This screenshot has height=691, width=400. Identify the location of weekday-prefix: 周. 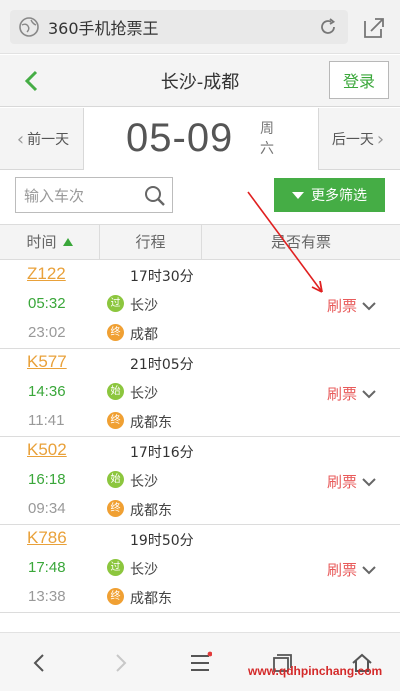
(267, 129).